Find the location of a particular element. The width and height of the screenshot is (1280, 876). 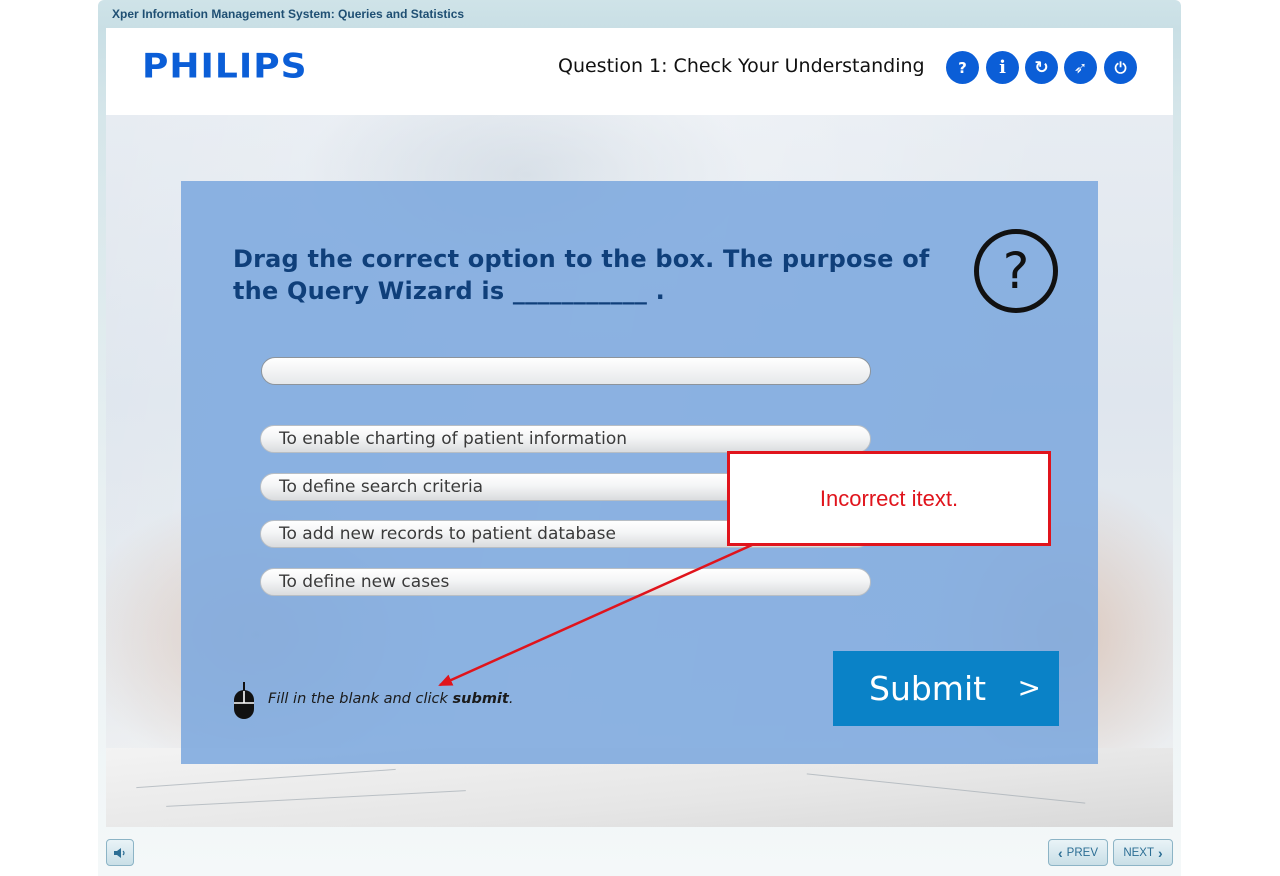

power-icon: ⏻ is located at coordinates (1120, 67).